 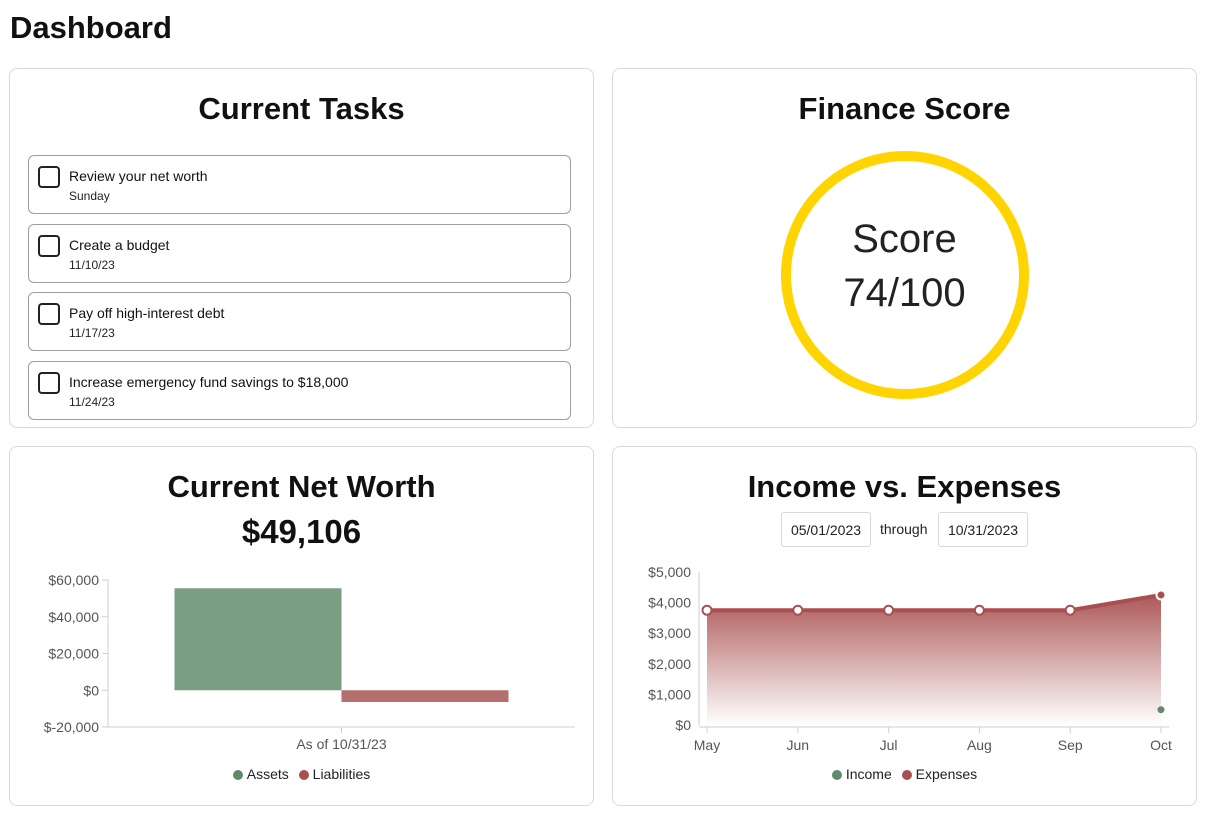 What do you see at coordinates (299, 184) in the screenshot?
I see `task-item: Review your net worth Sunday` at bounding box center [299, 184].